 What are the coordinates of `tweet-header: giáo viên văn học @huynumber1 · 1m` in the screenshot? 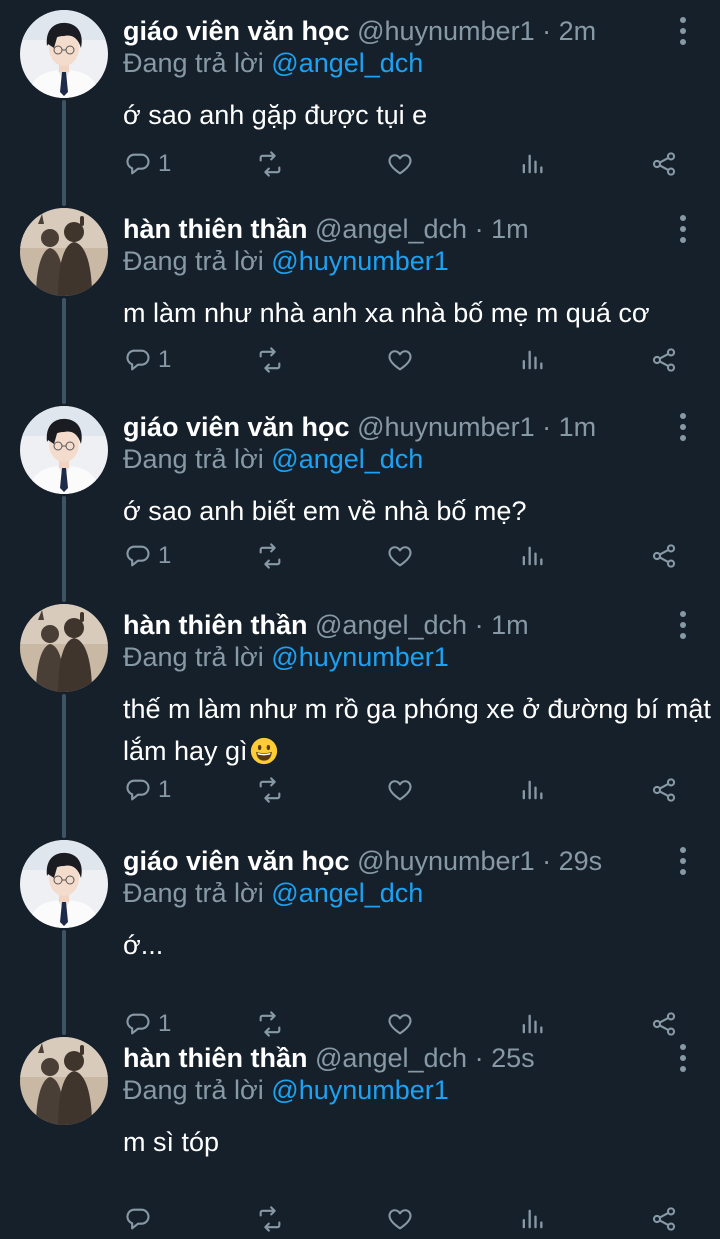 It's located at (391, 427).